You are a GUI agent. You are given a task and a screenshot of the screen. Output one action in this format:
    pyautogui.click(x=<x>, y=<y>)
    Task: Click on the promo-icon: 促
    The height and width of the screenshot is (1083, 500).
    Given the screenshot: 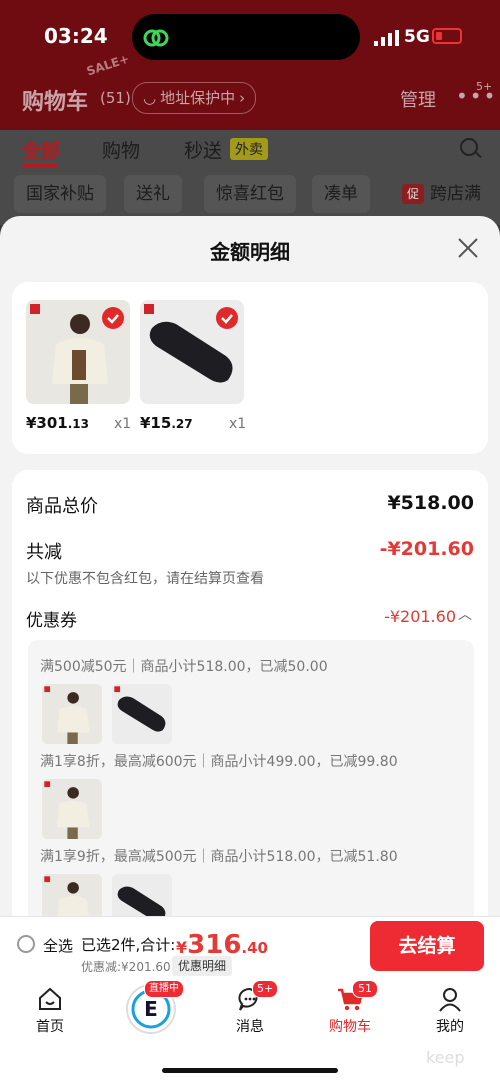 What is the action you would take?
    pyautogui.click(x=413, y=194)
    